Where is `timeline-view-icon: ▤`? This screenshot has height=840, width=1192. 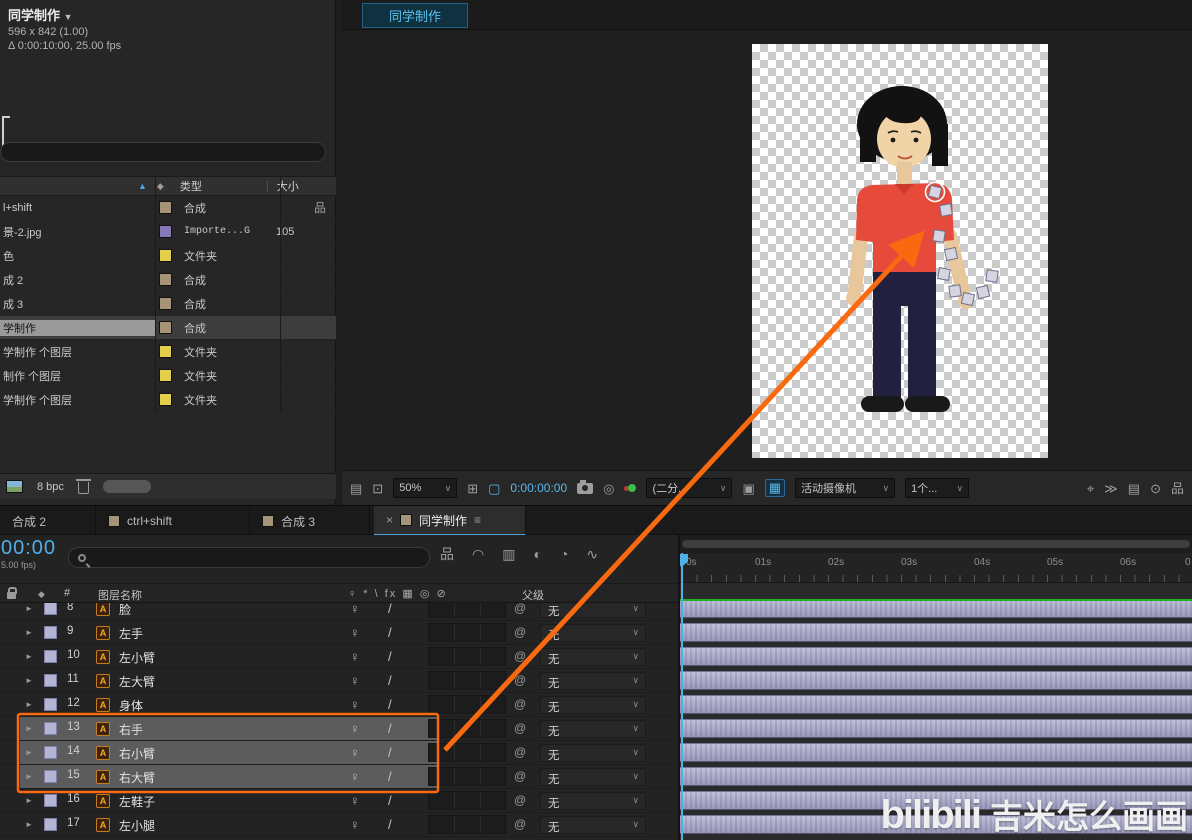 timeline-view-icon: ▤ is located at coordinates (1134, 488).